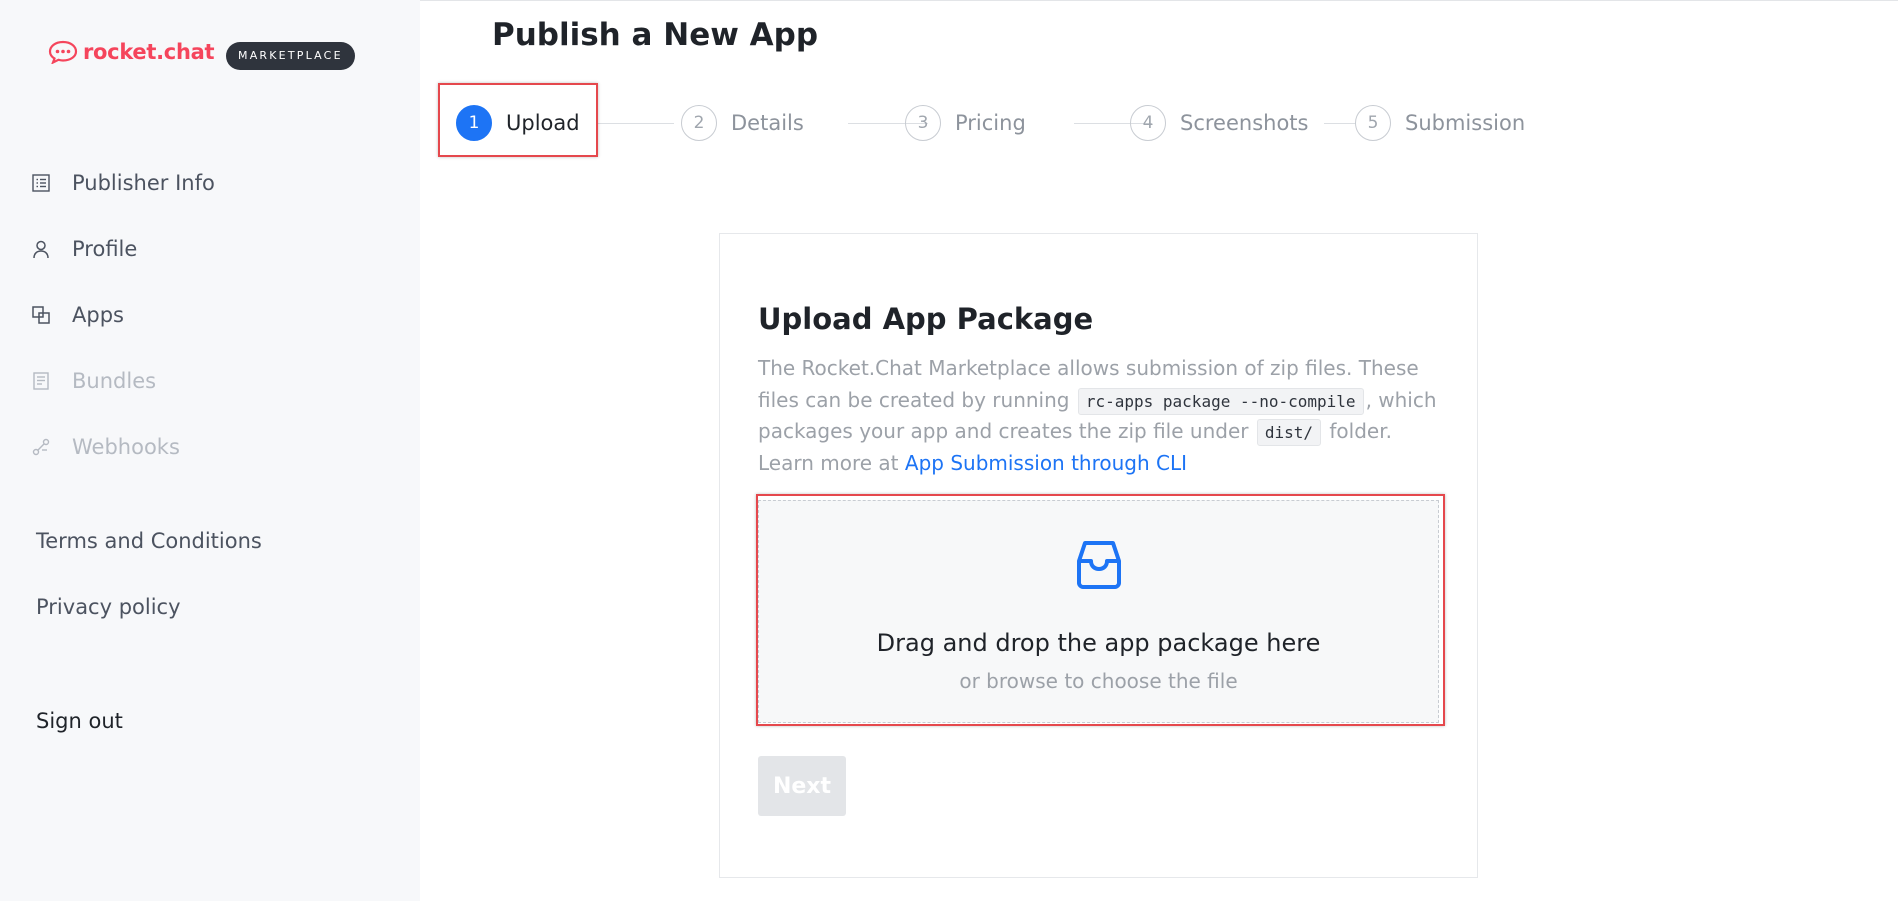  What do you see at coordinates (1099, 565) in the screenshot?
I see `inbox-icon` at bounding box center [1099, 565].